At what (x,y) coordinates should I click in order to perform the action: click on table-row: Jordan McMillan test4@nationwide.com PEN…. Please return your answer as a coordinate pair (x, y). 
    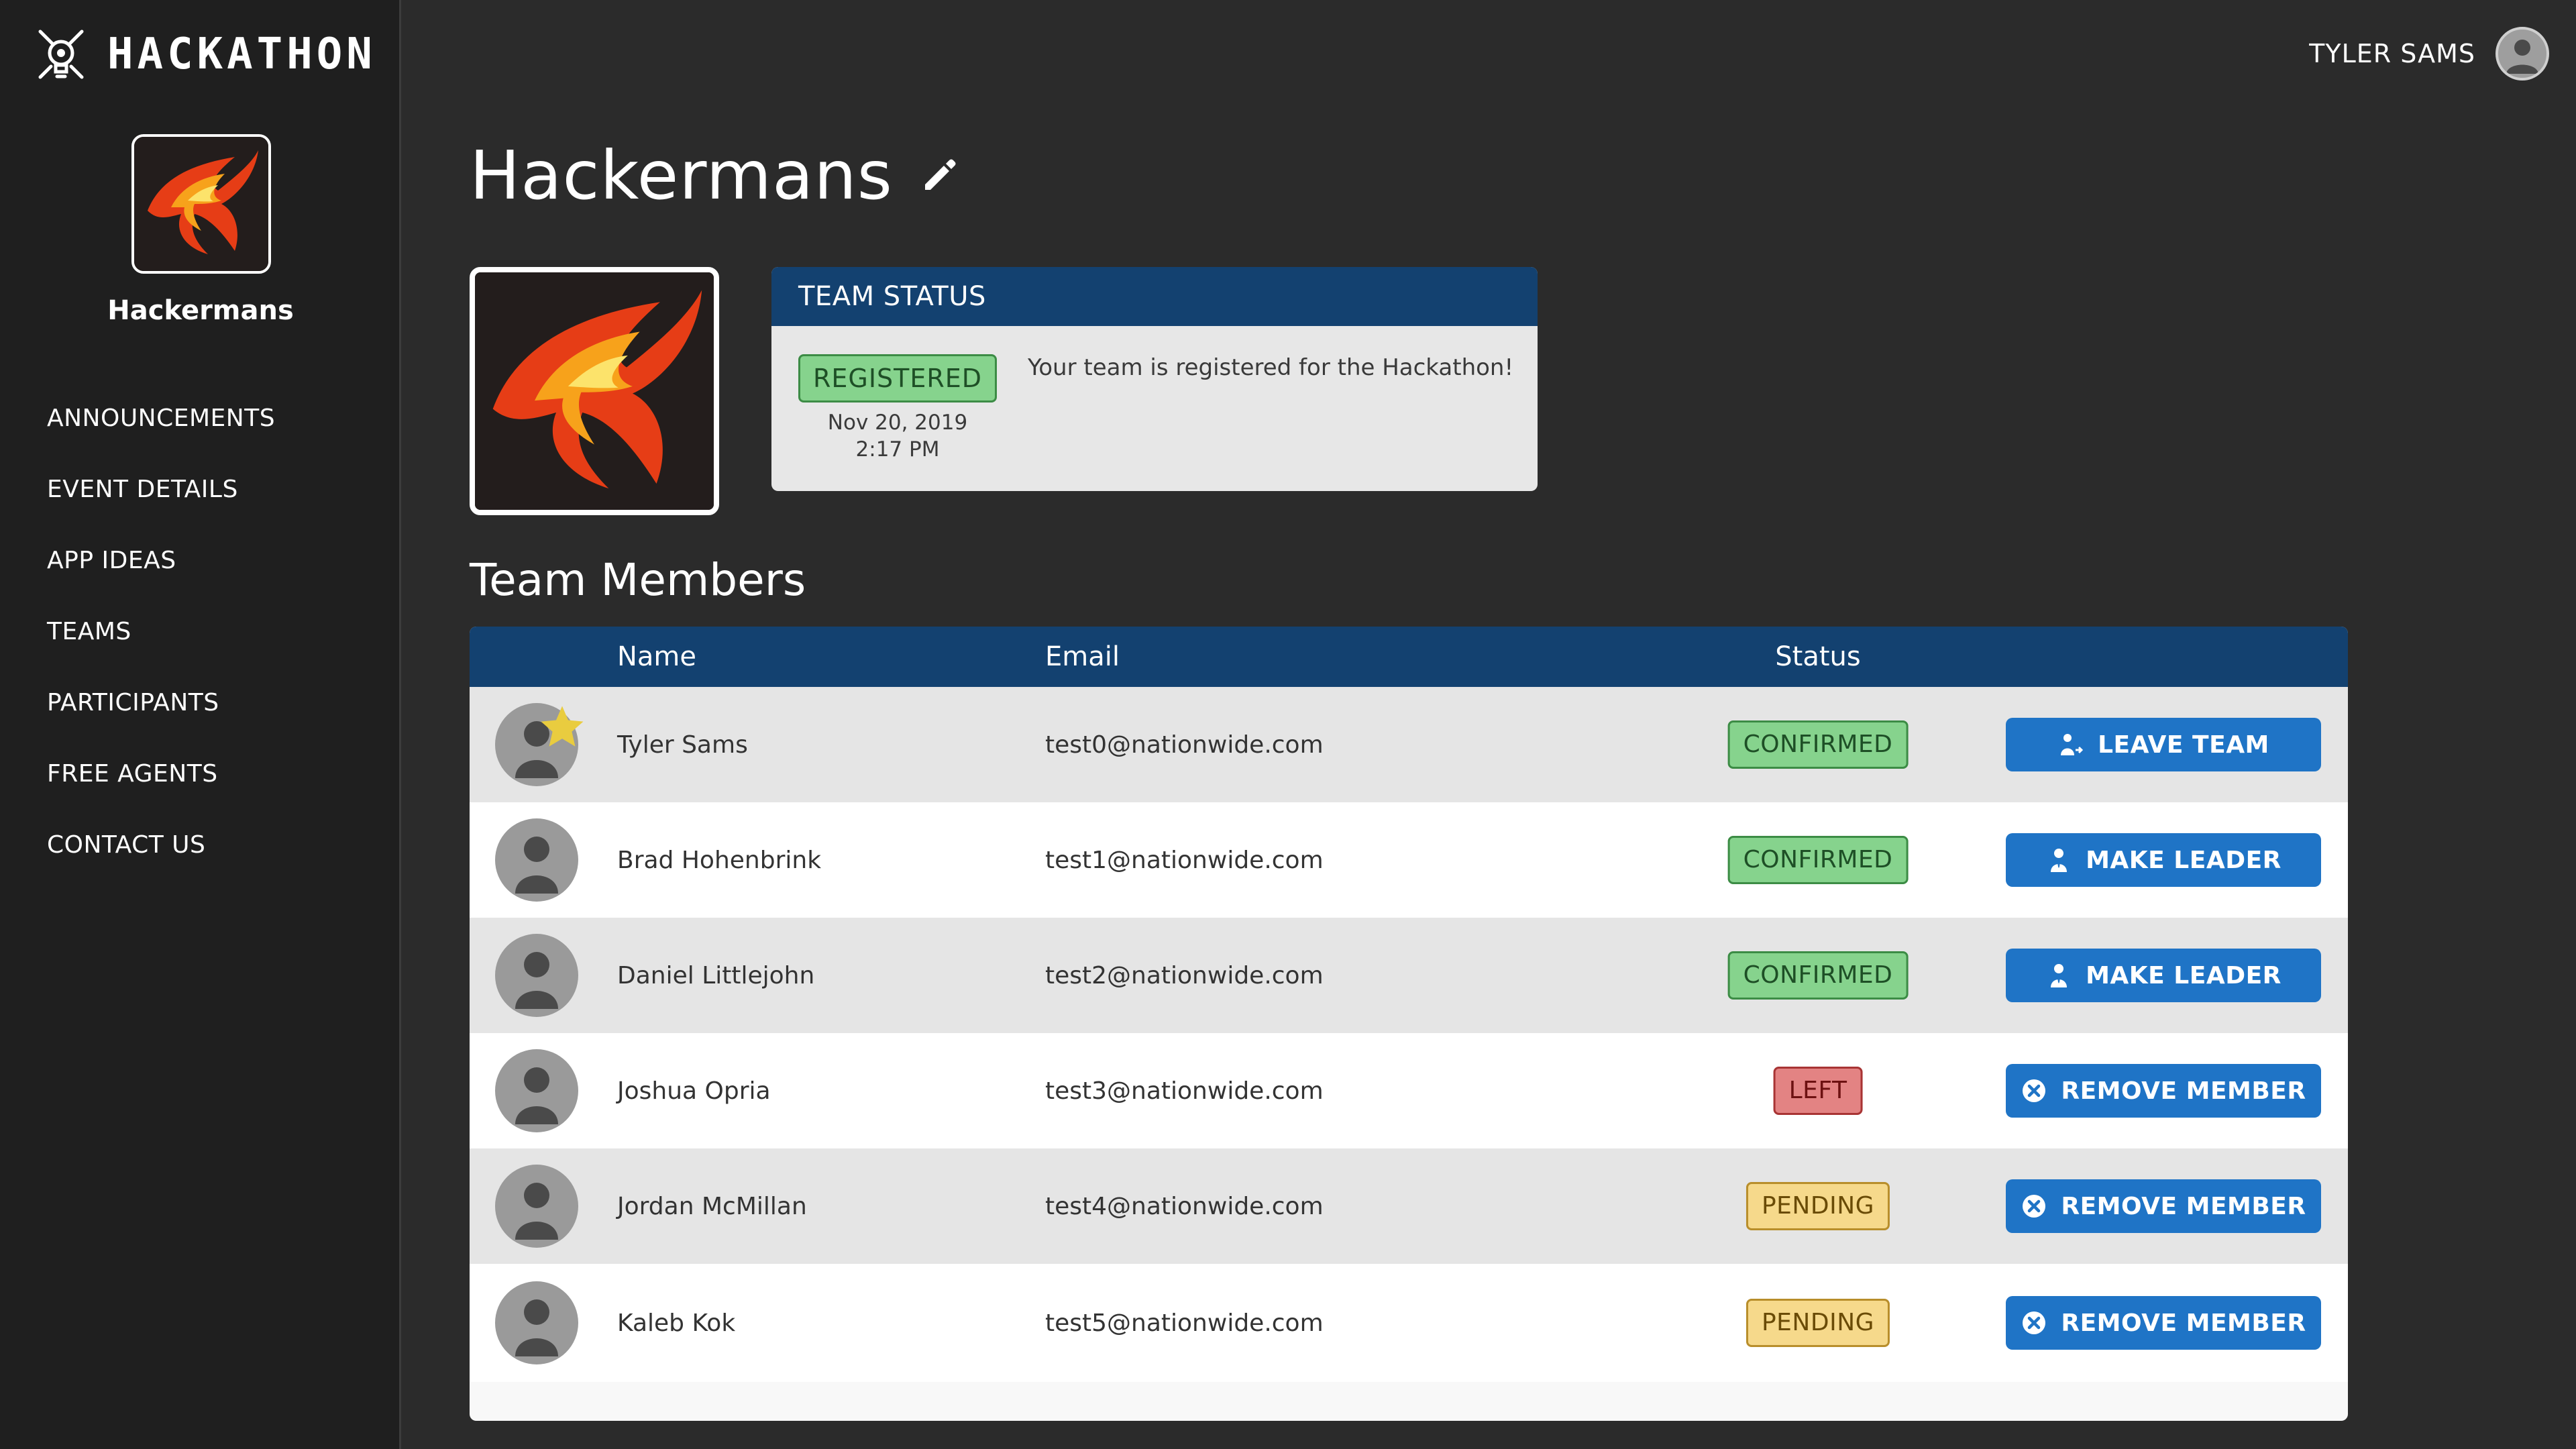
    Looking at the image, I should click on (1409, 1206).